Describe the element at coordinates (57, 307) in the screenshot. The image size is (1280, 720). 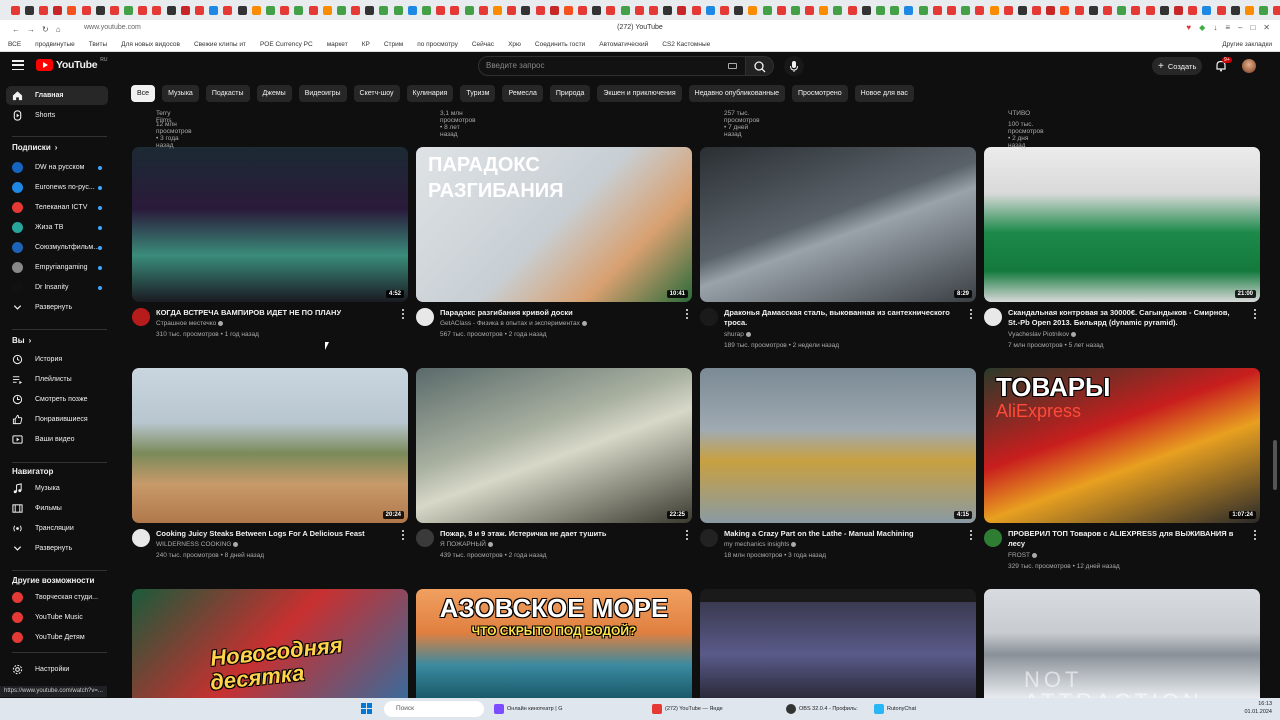
I see `sidebar-item: Развернуть` at that location.